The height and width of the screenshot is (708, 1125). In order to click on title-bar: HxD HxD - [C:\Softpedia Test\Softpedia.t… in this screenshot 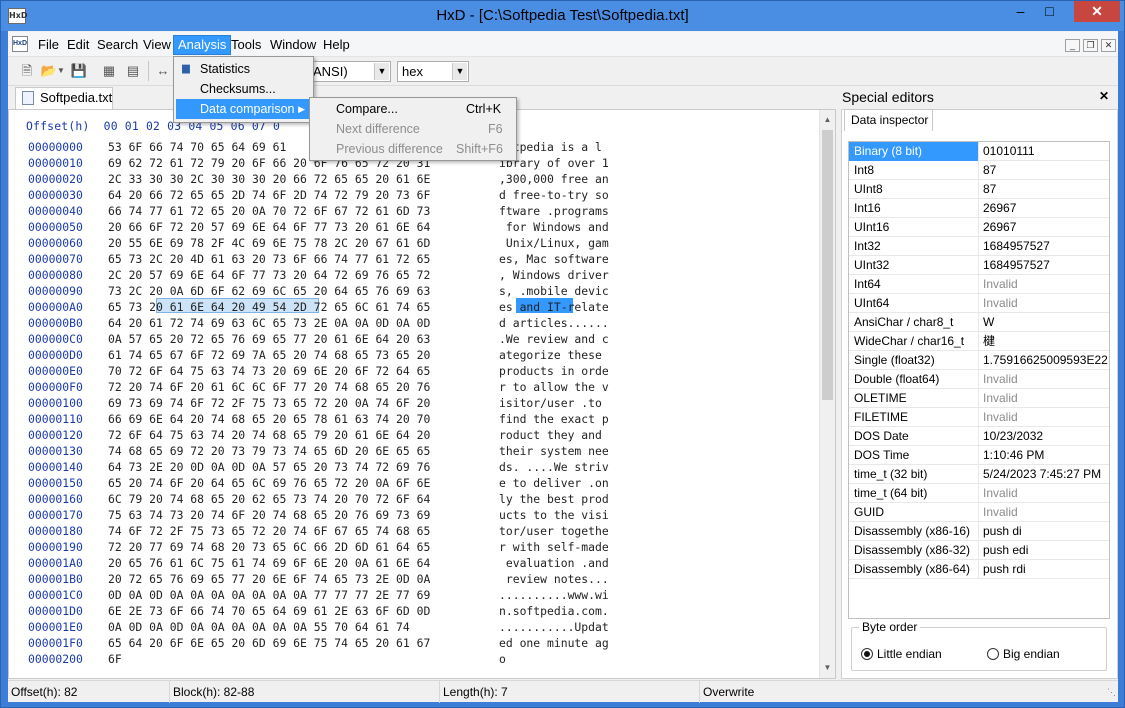, I will do `click(562, 16)`.